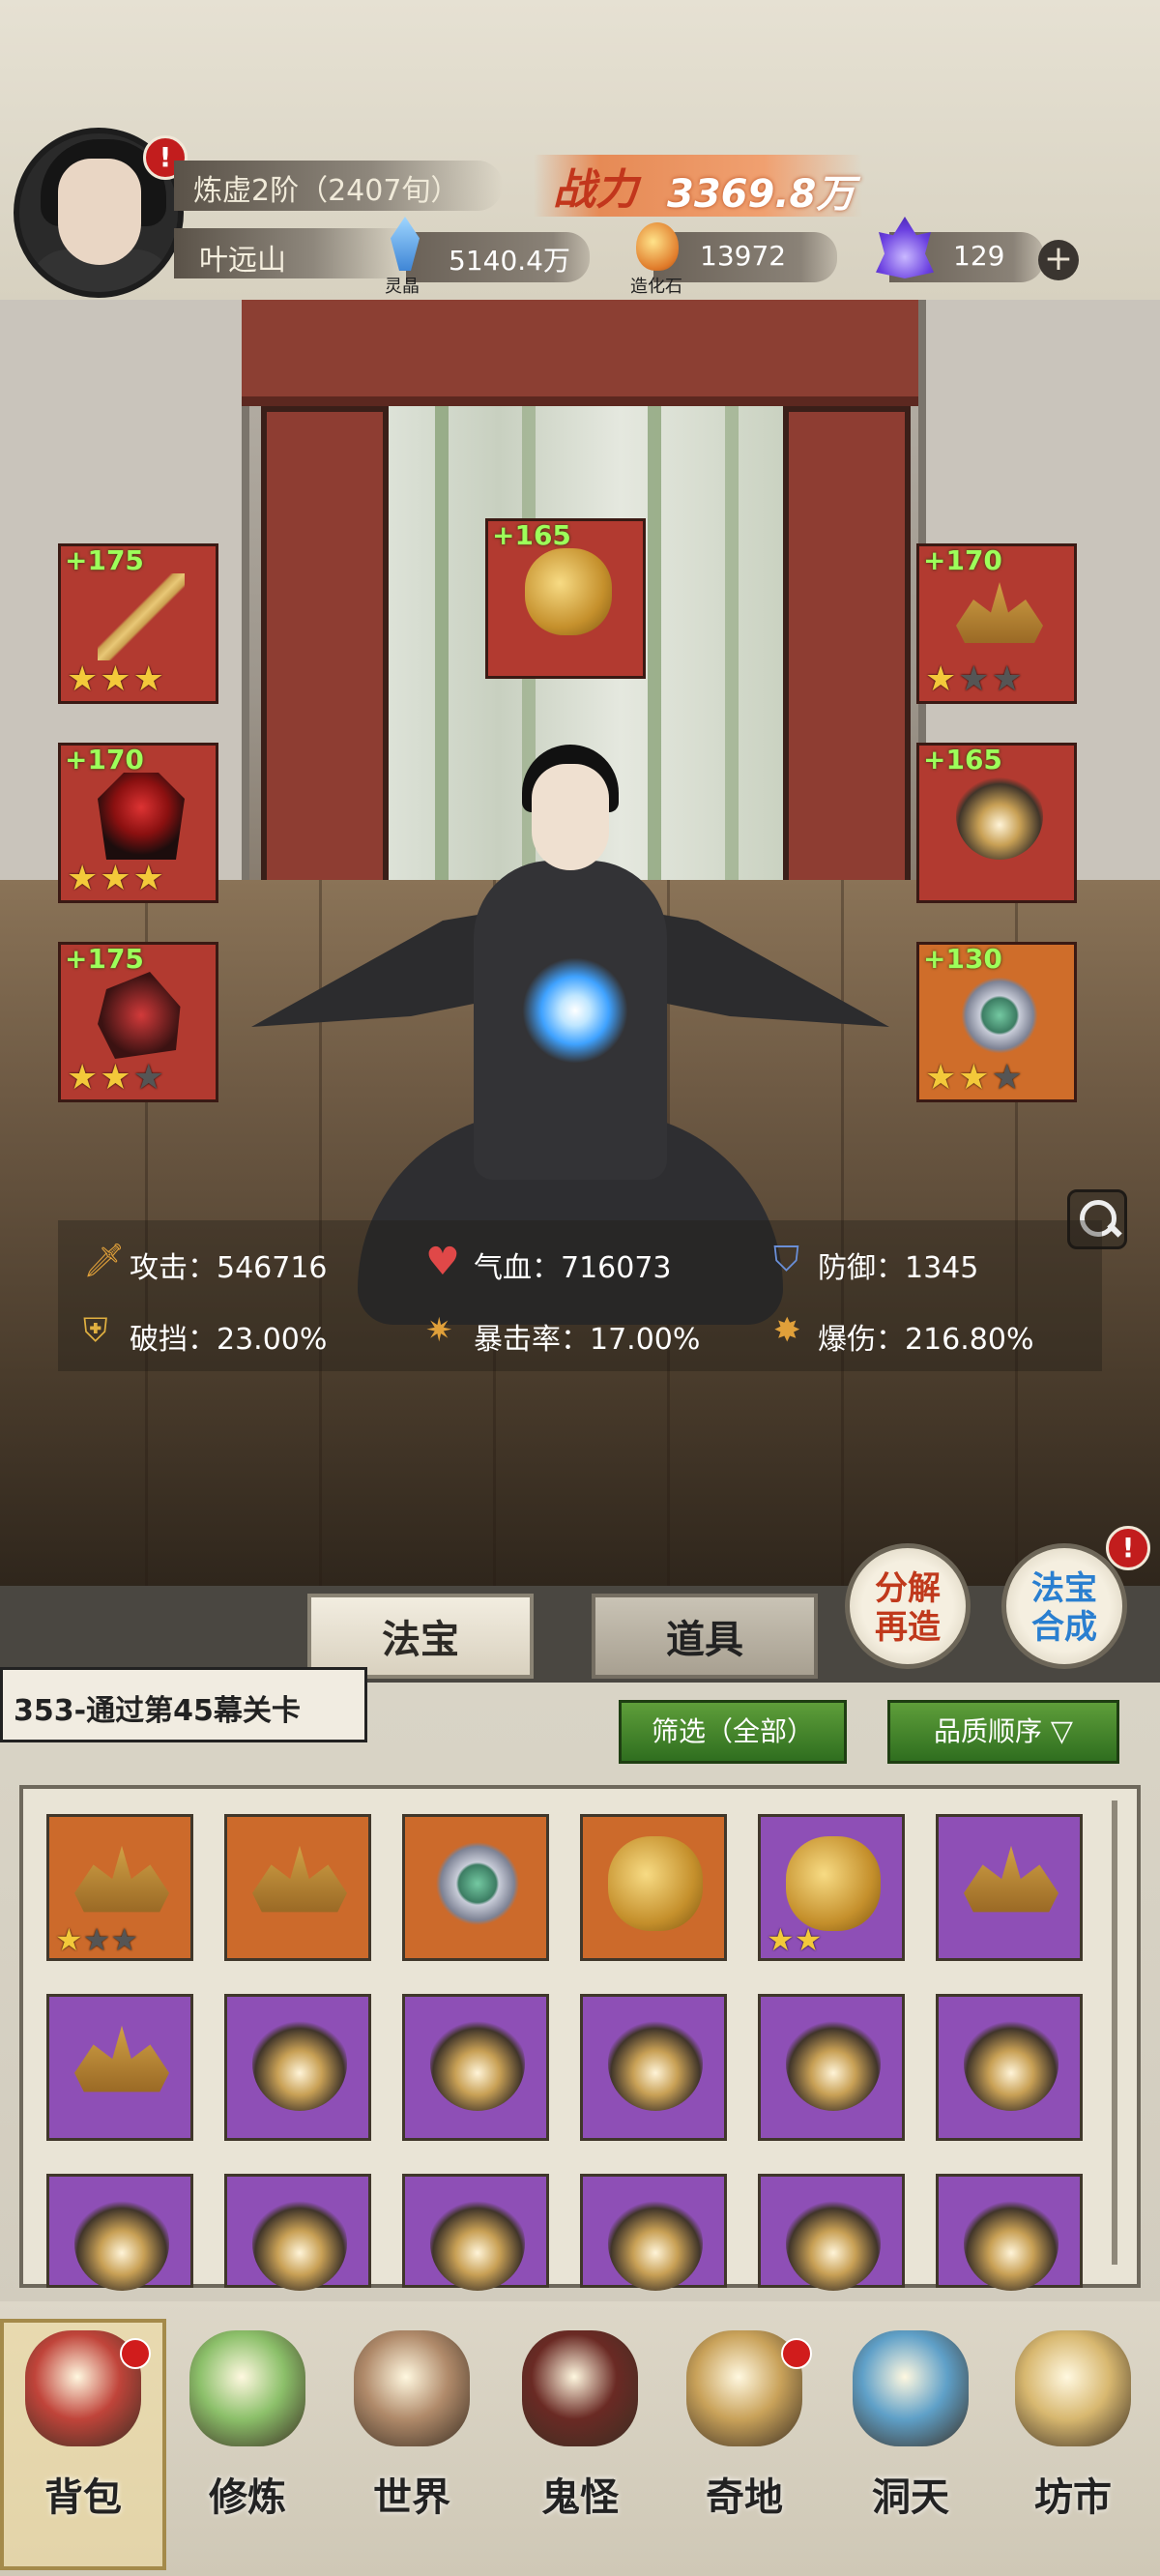  I want to click on defense-stat: 防御：1345, so click(899, 1268).